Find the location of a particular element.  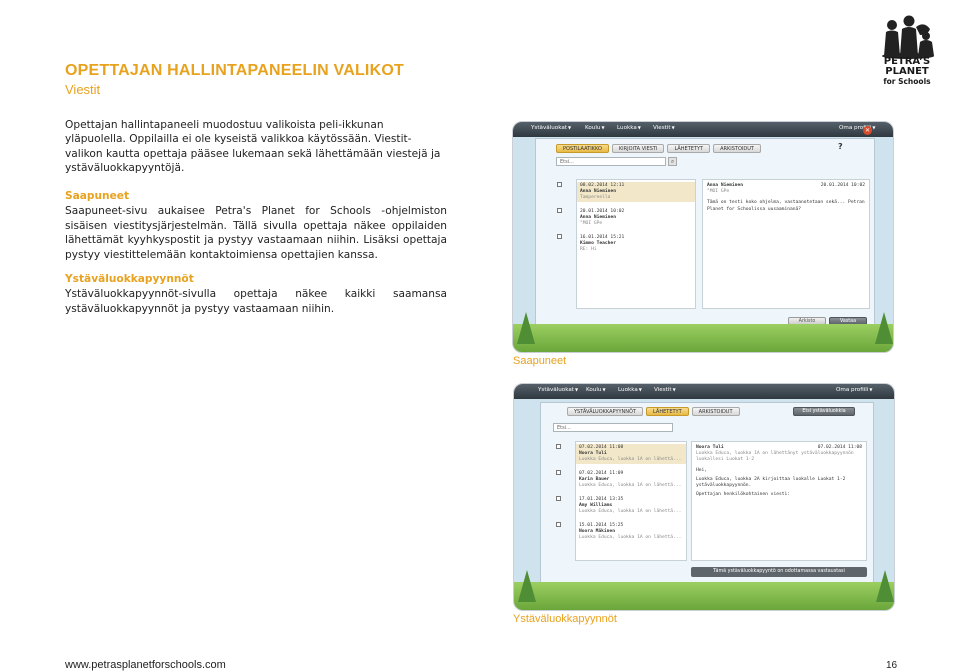

page-number: 16 is located at coordinates (892, 665).